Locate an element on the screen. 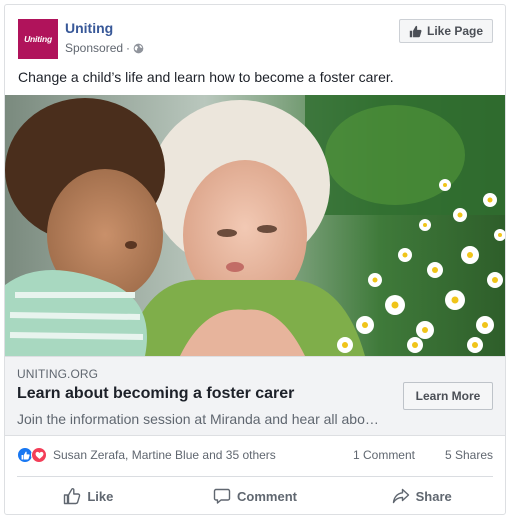 The height and width of the screenshot is (520, 511). post-actions: Like Comment Share is located at coordinates (255, 496).